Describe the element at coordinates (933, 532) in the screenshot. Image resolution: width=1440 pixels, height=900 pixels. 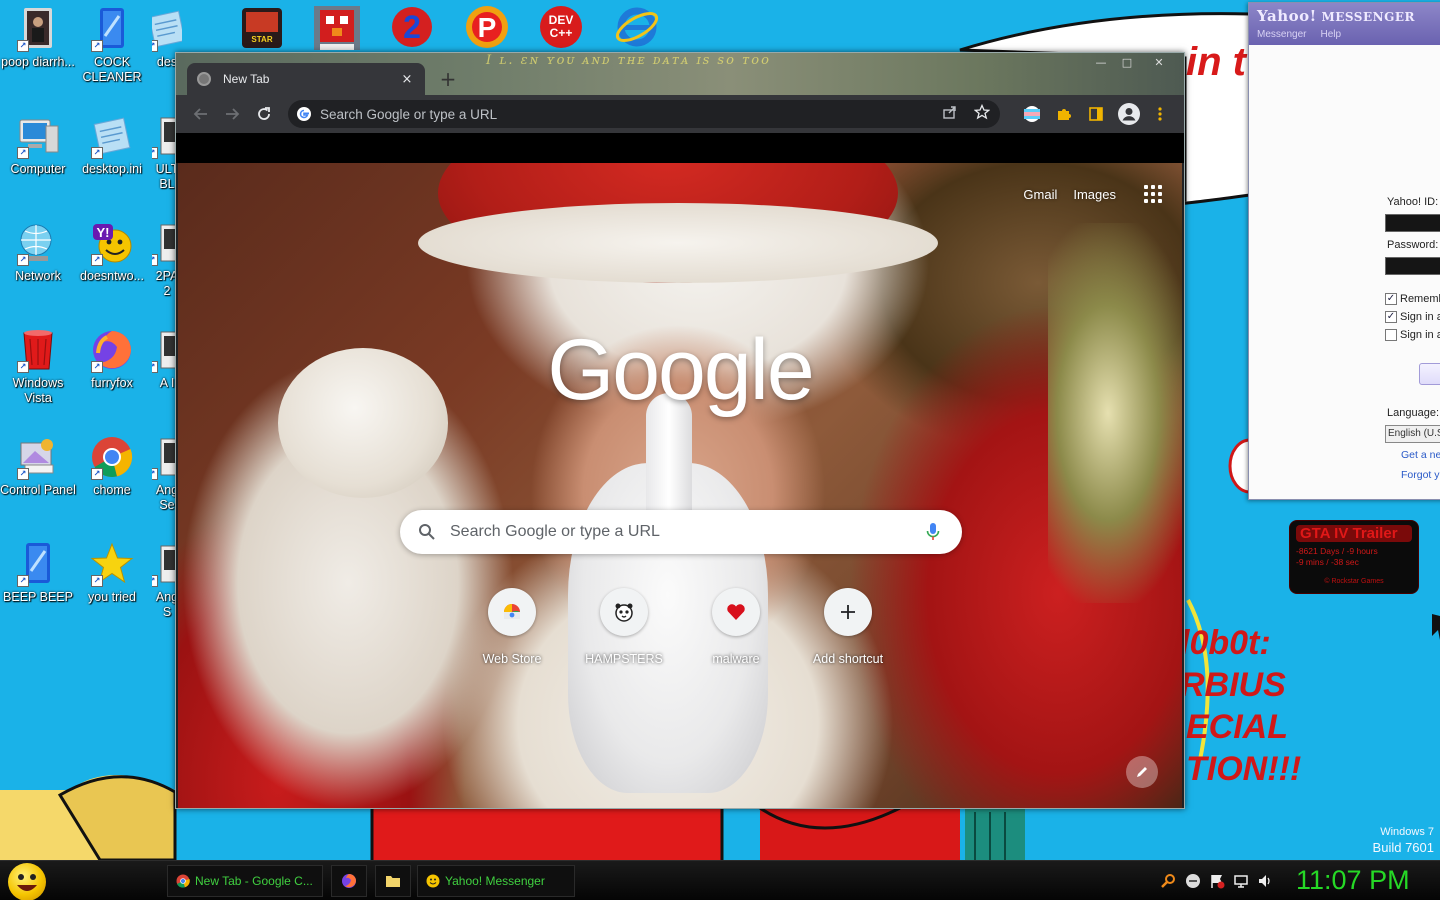
I see `microphone-icon` at that location.